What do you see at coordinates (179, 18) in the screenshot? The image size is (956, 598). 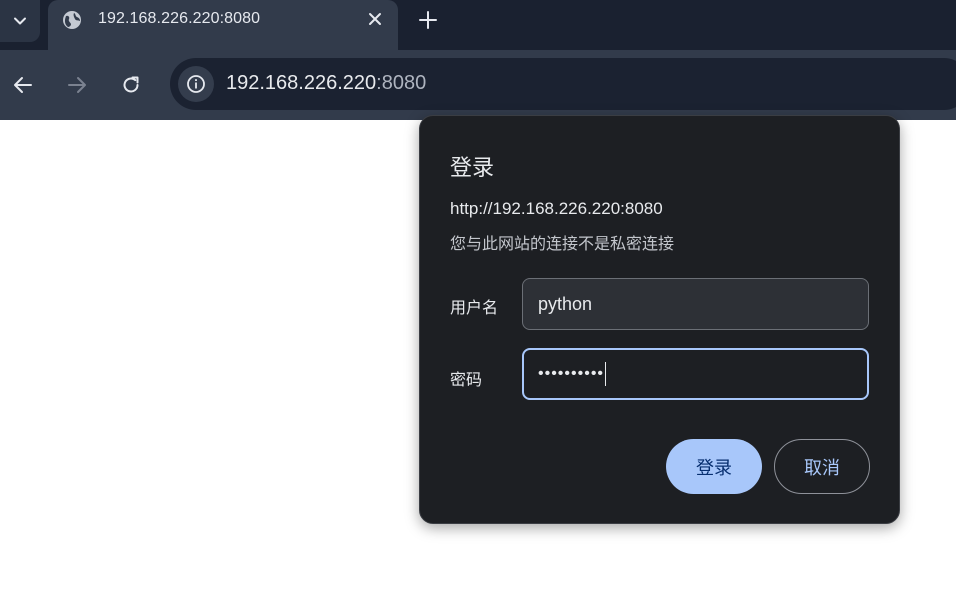 I see `tab-title: 192.168.226.220:8080` at bounding box center [179, 18].